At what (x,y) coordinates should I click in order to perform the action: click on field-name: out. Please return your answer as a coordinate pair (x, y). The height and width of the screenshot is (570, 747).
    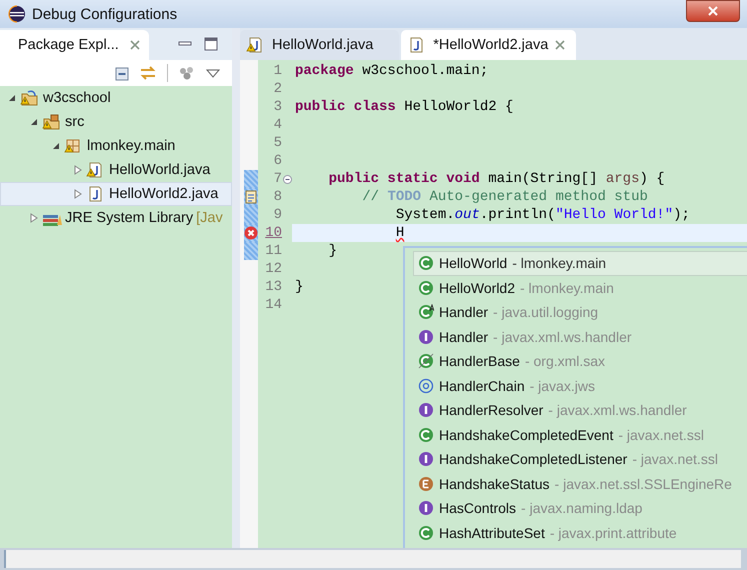
    Looking at the image, I should click on (467, 215).